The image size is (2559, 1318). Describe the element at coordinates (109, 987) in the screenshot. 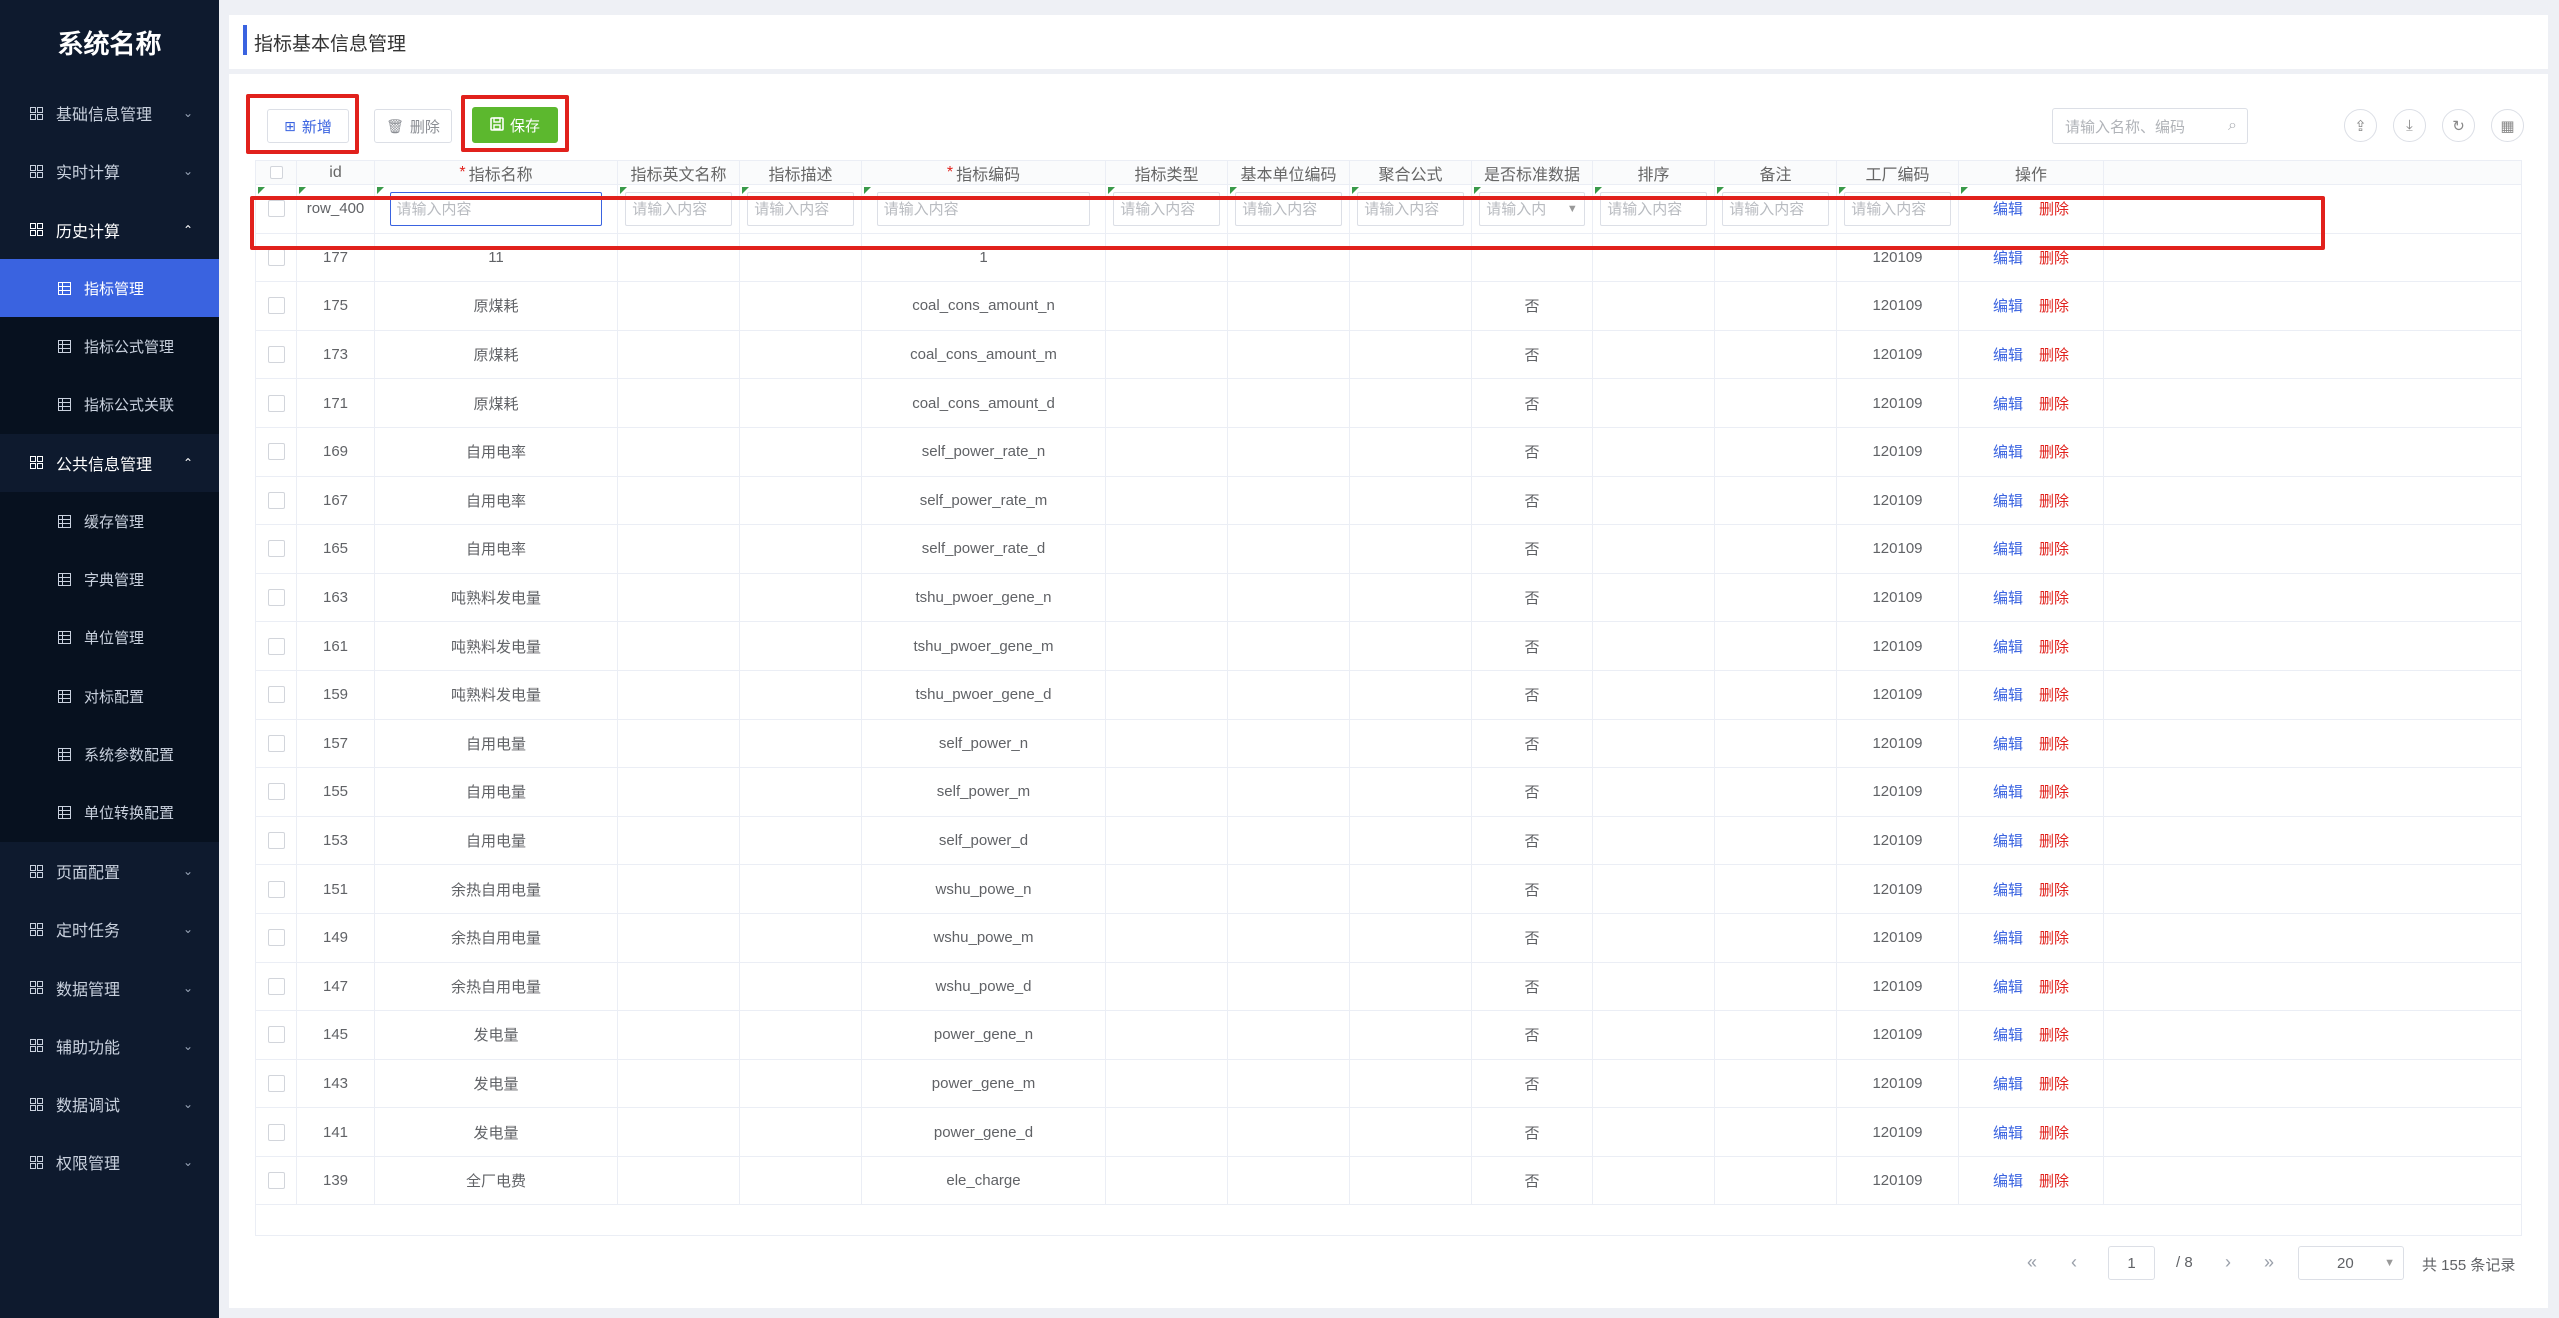

I see `sidebar-item: 数据管理 ⌄` at that location.